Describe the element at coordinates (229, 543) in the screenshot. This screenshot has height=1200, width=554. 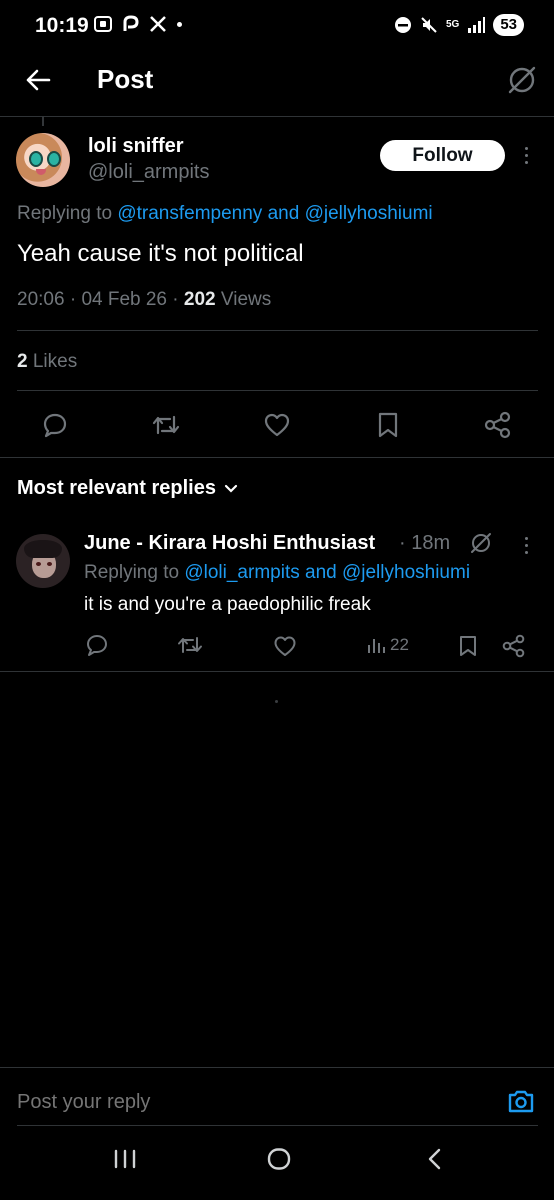
I see `reply-author-name: June - Kirara Hoshi Enthusiast` at that location.